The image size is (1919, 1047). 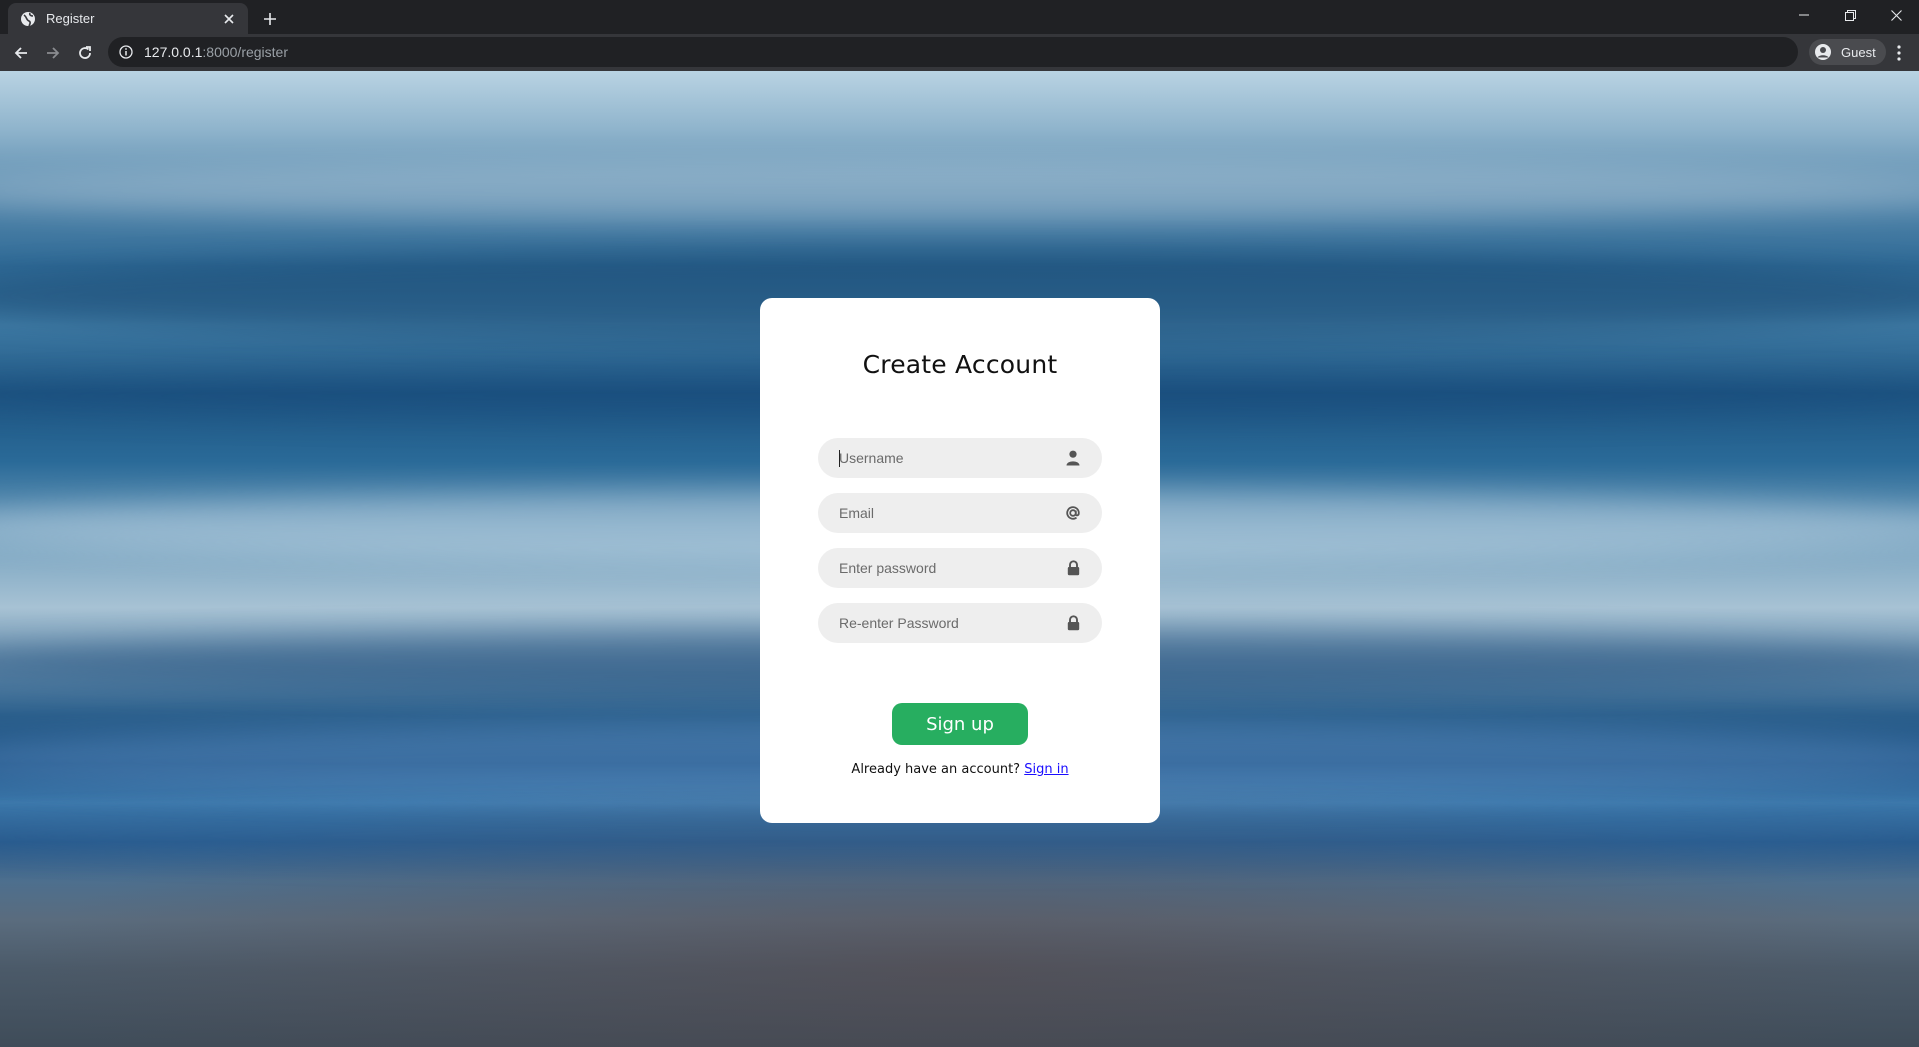 What do you see at coordinates (936, 769) in the screenshot?
I see `signin-prompt-text: Already have an account?` at bounding box center [936, 769].